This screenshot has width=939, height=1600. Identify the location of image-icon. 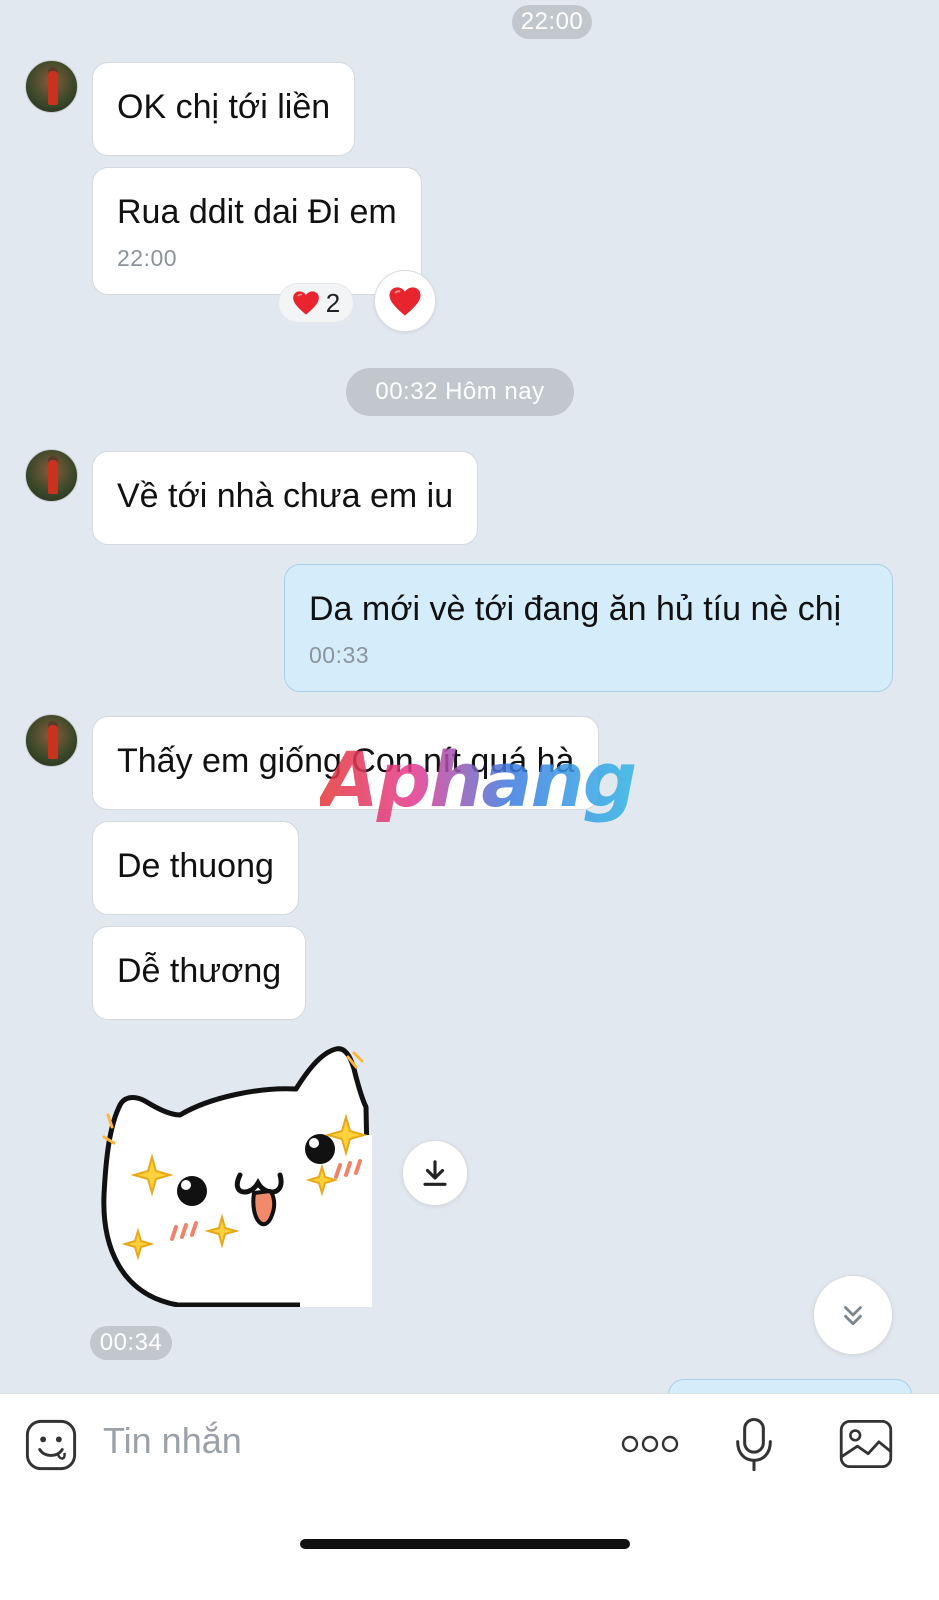
(866, 1444).